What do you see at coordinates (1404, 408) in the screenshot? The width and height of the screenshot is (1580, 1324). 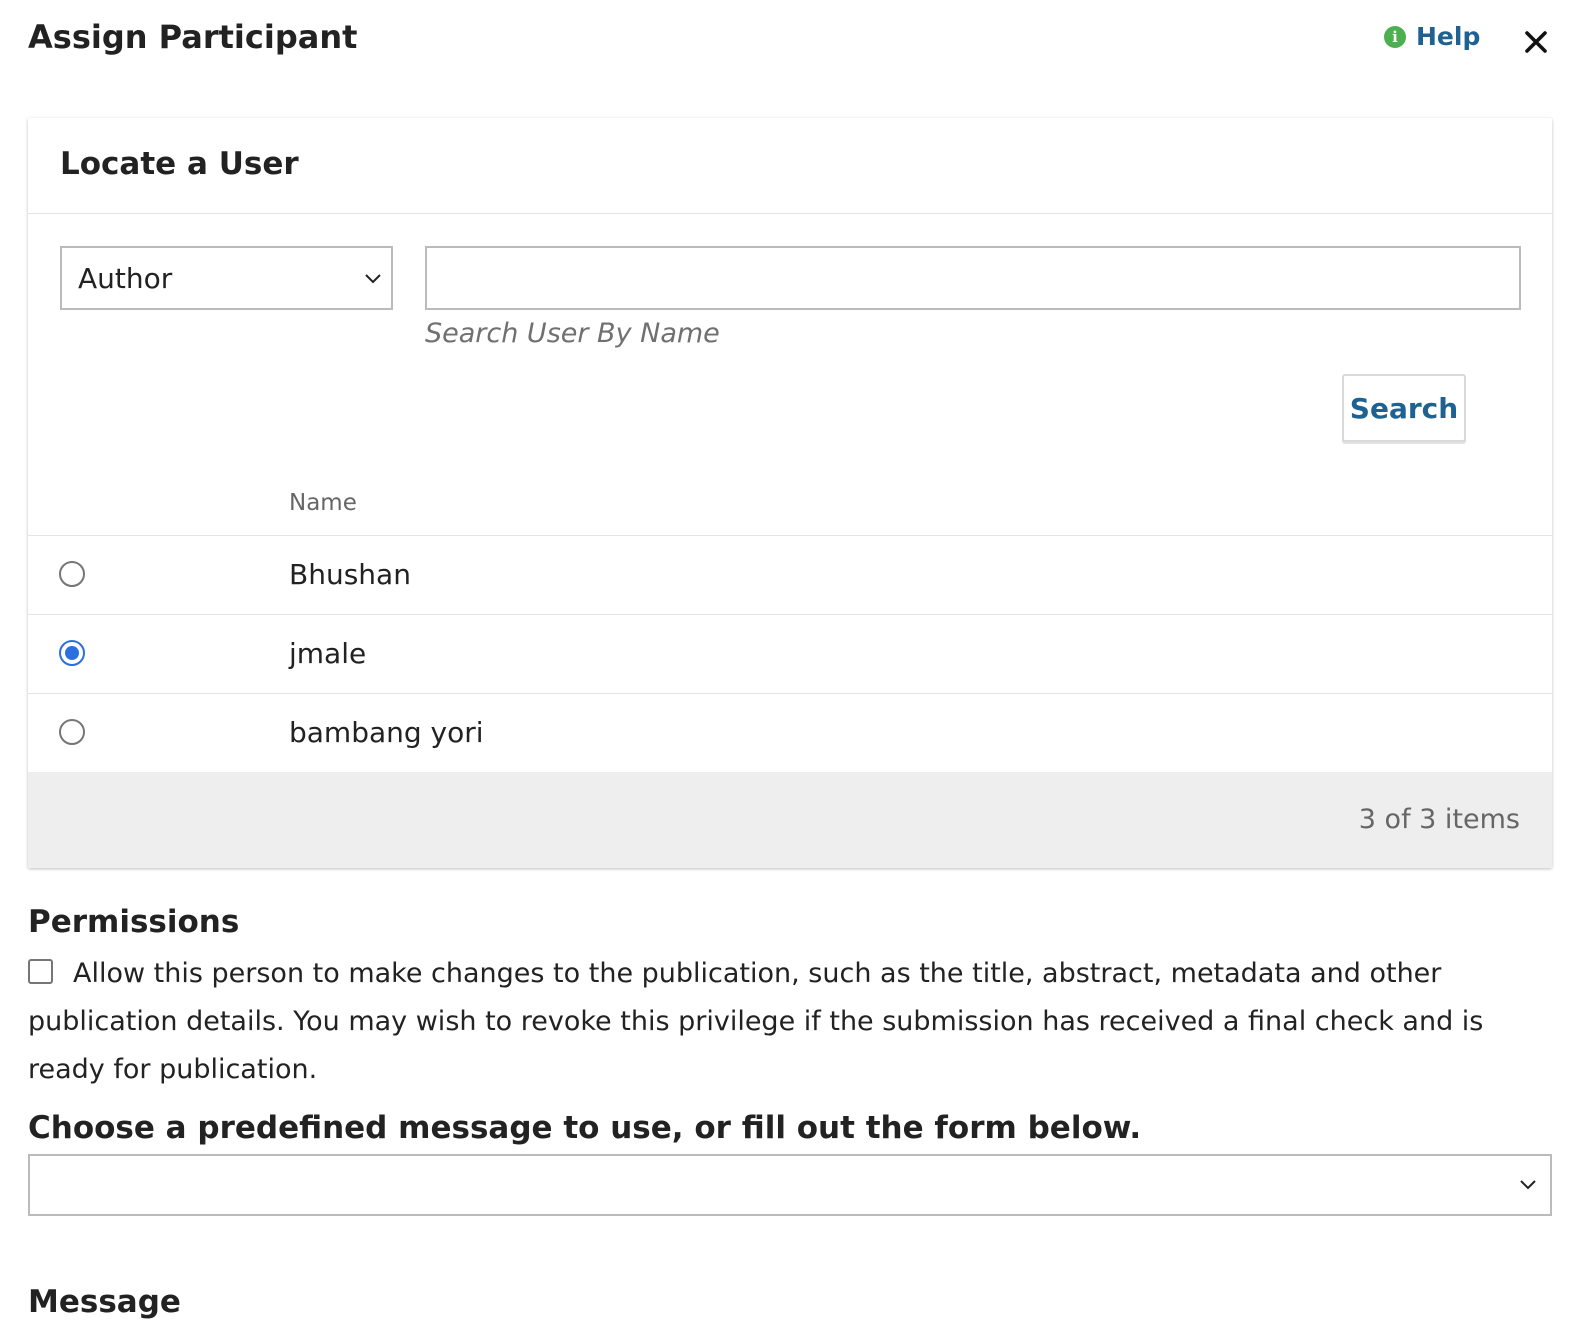 I see `search-button: Search` at bounding box center [1404, 408].